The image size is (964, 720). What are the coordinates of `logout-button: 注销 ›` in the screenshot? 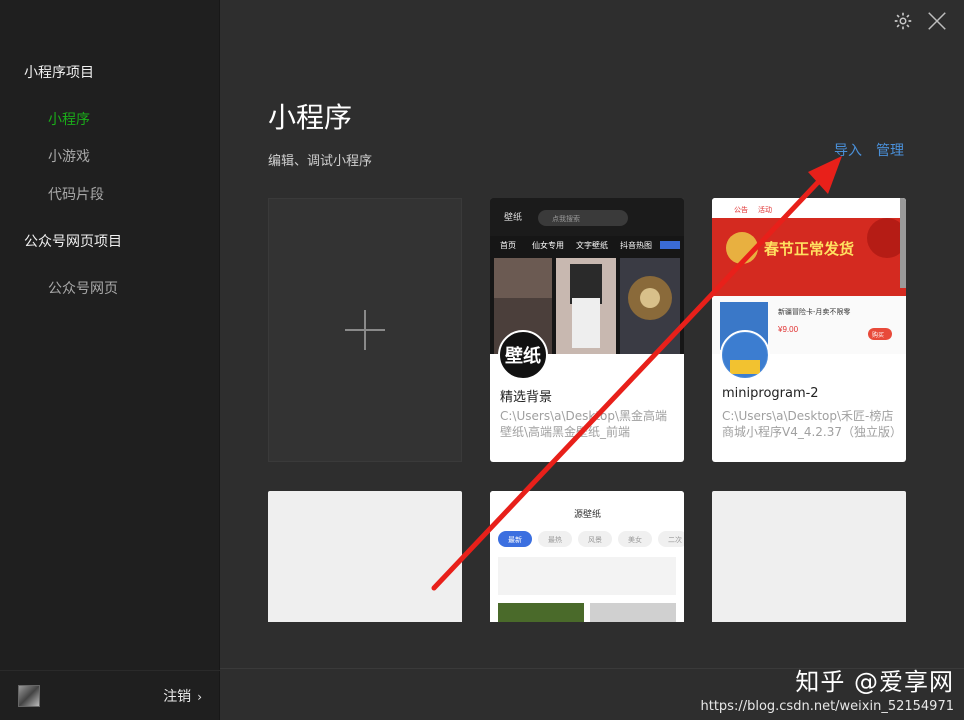 It's located at (182, 696).